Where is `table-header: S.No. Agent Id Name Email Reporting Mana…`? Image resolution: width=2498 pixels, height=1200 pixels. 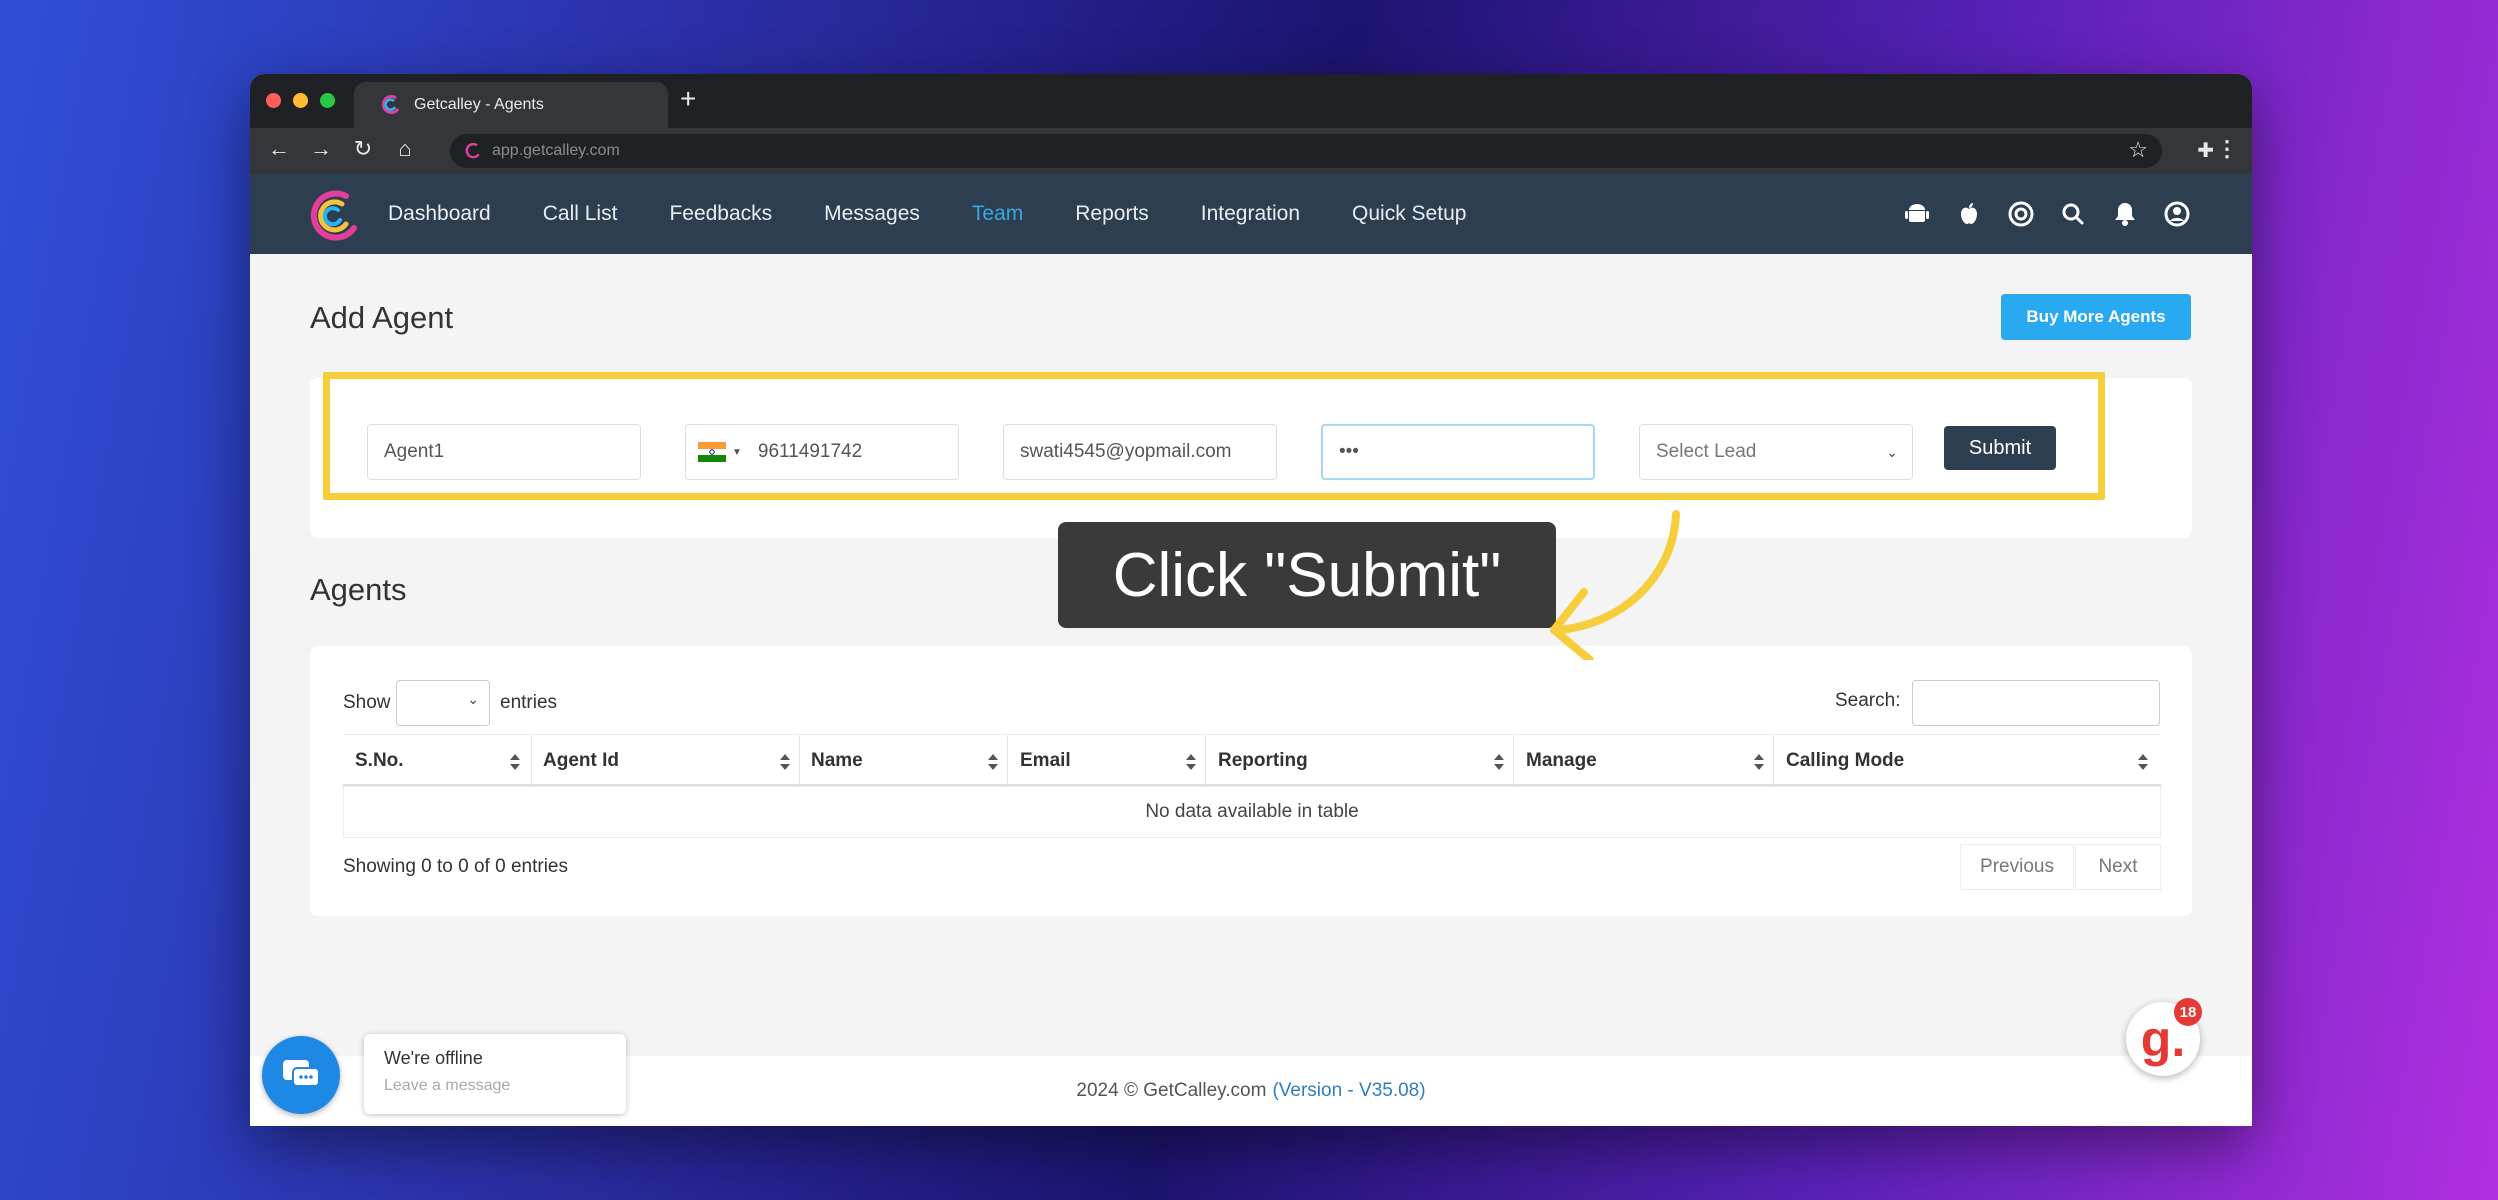 table-header: S.No. Agent Id Name Email Reporting Mana… is located at coordinates (1252, 760).